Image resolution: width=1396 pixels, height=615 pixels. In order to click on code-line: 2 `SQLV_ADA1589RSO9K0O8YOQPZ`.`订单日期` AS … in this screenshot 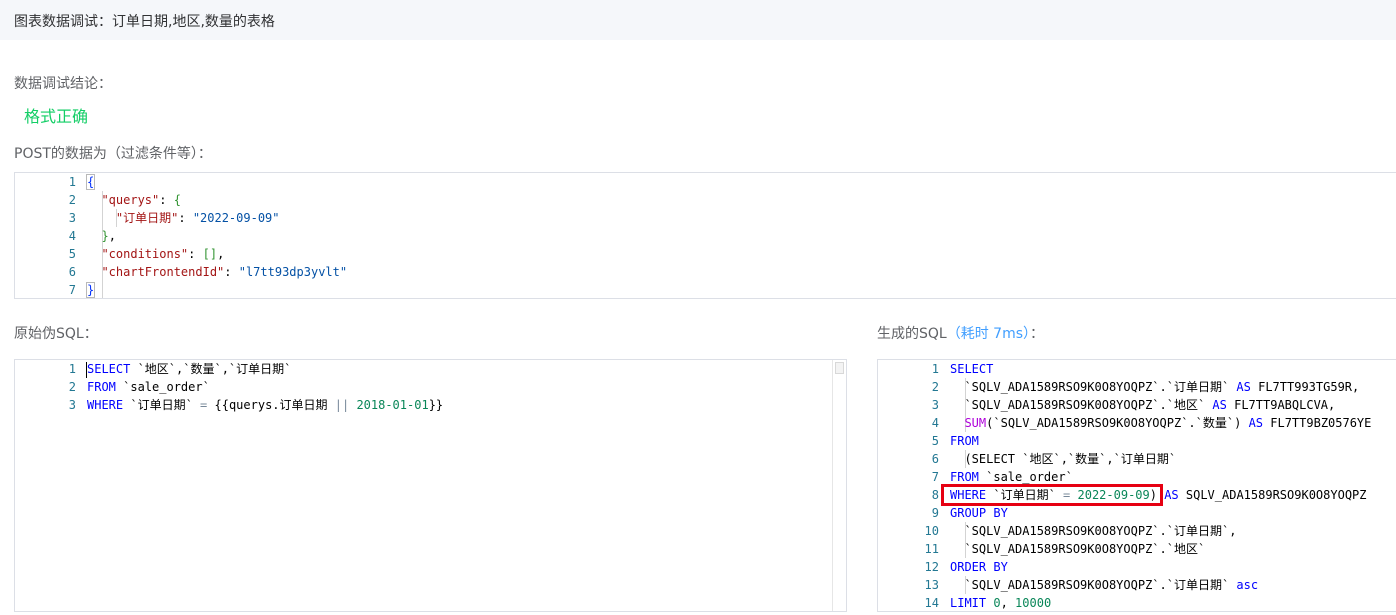, I will do `click(1137, 387)`.